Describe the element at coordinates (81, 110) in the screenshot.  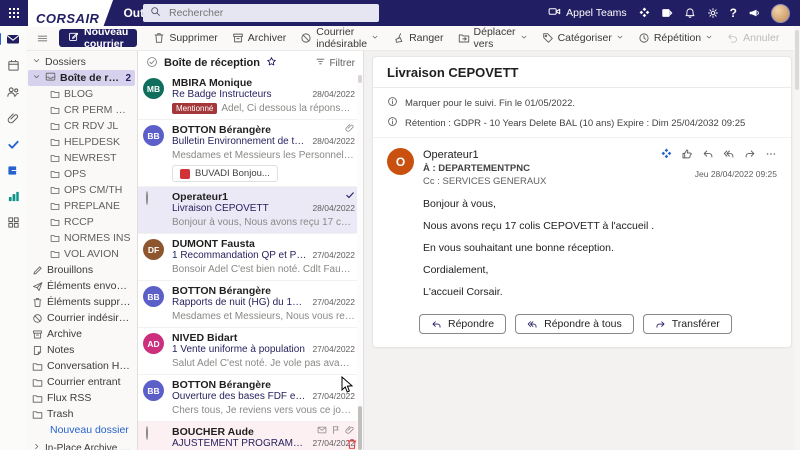
I see `sidebar-item-cr-perm-pnc: CR PERM PNC` at that location.